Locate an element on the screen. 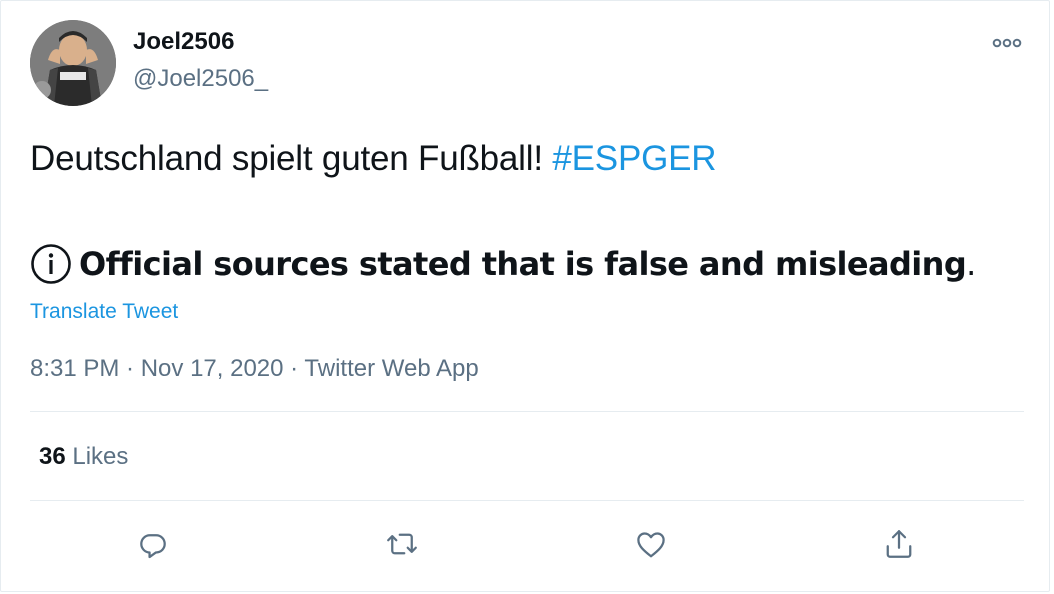 The width and height of the screenshot is (1054, 594). share-icon is located at coordinates (899, 544).